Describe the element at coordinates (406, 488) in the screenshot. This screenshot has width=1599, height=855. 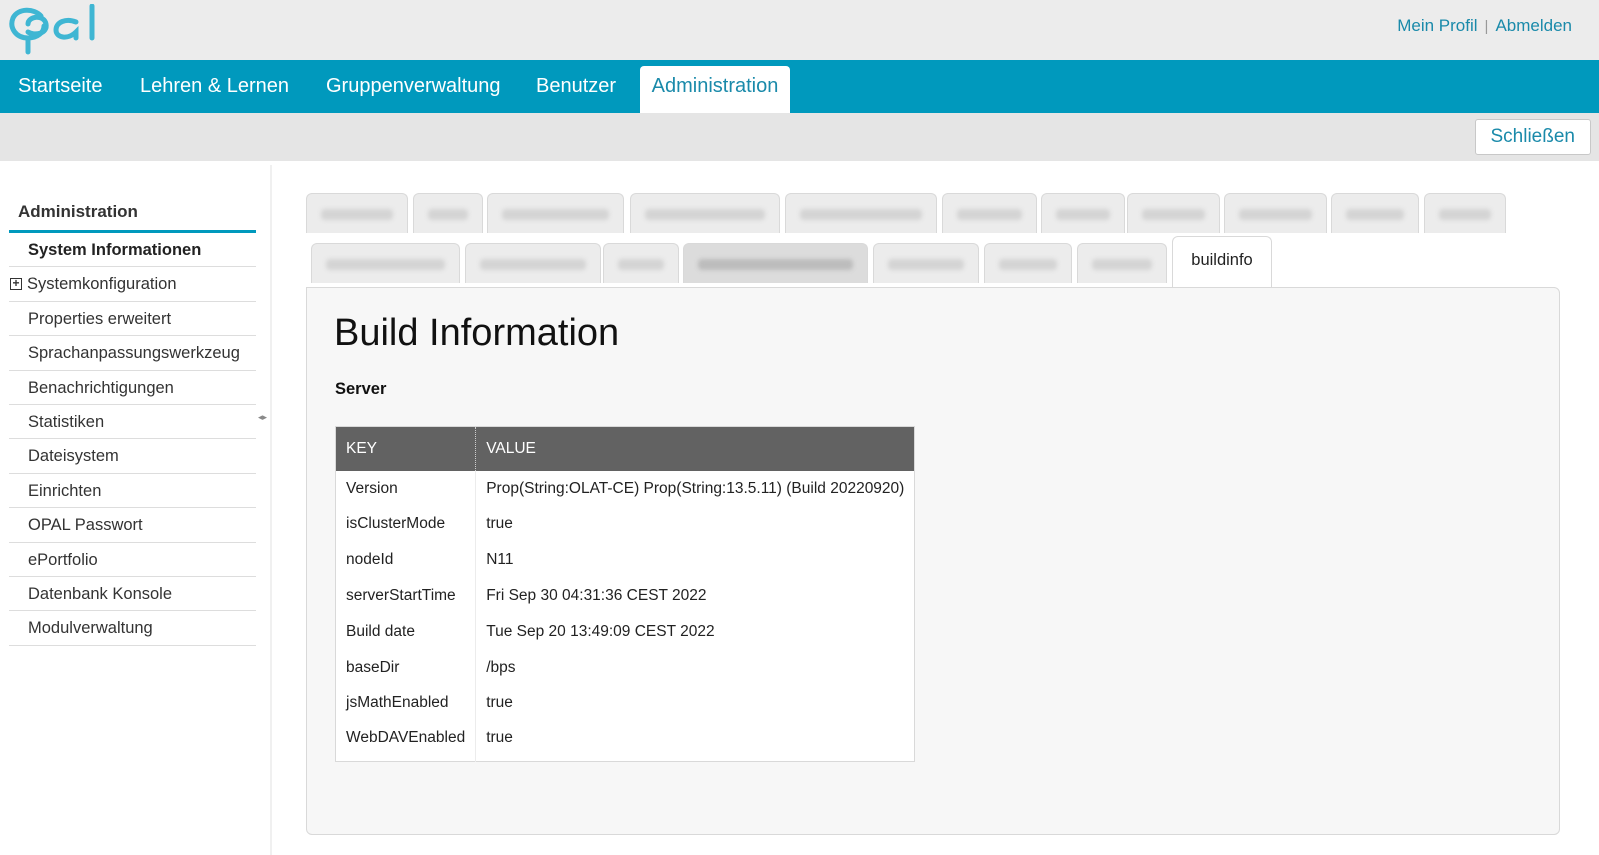
I see `row-key: Version` at that location.